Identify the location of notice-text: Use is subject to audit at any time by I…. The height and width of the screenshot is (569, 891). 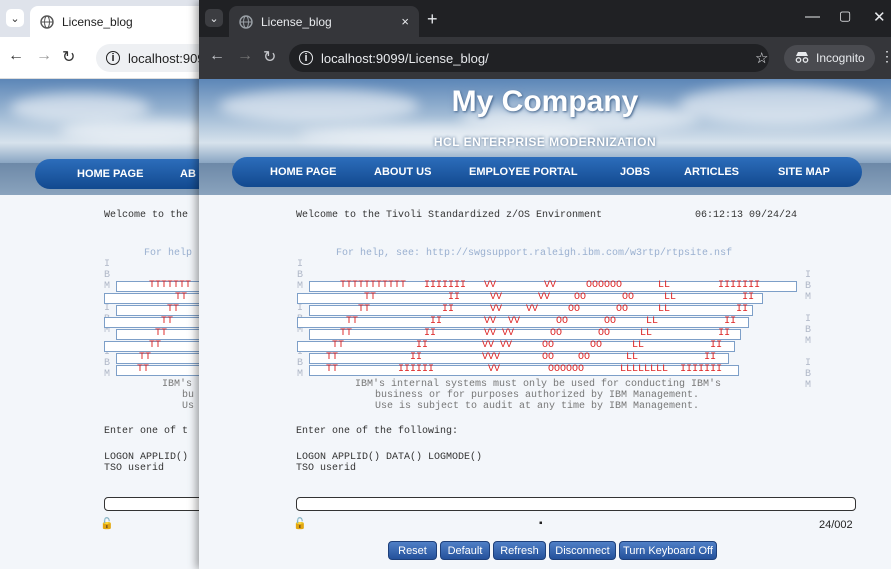
(537, 406).